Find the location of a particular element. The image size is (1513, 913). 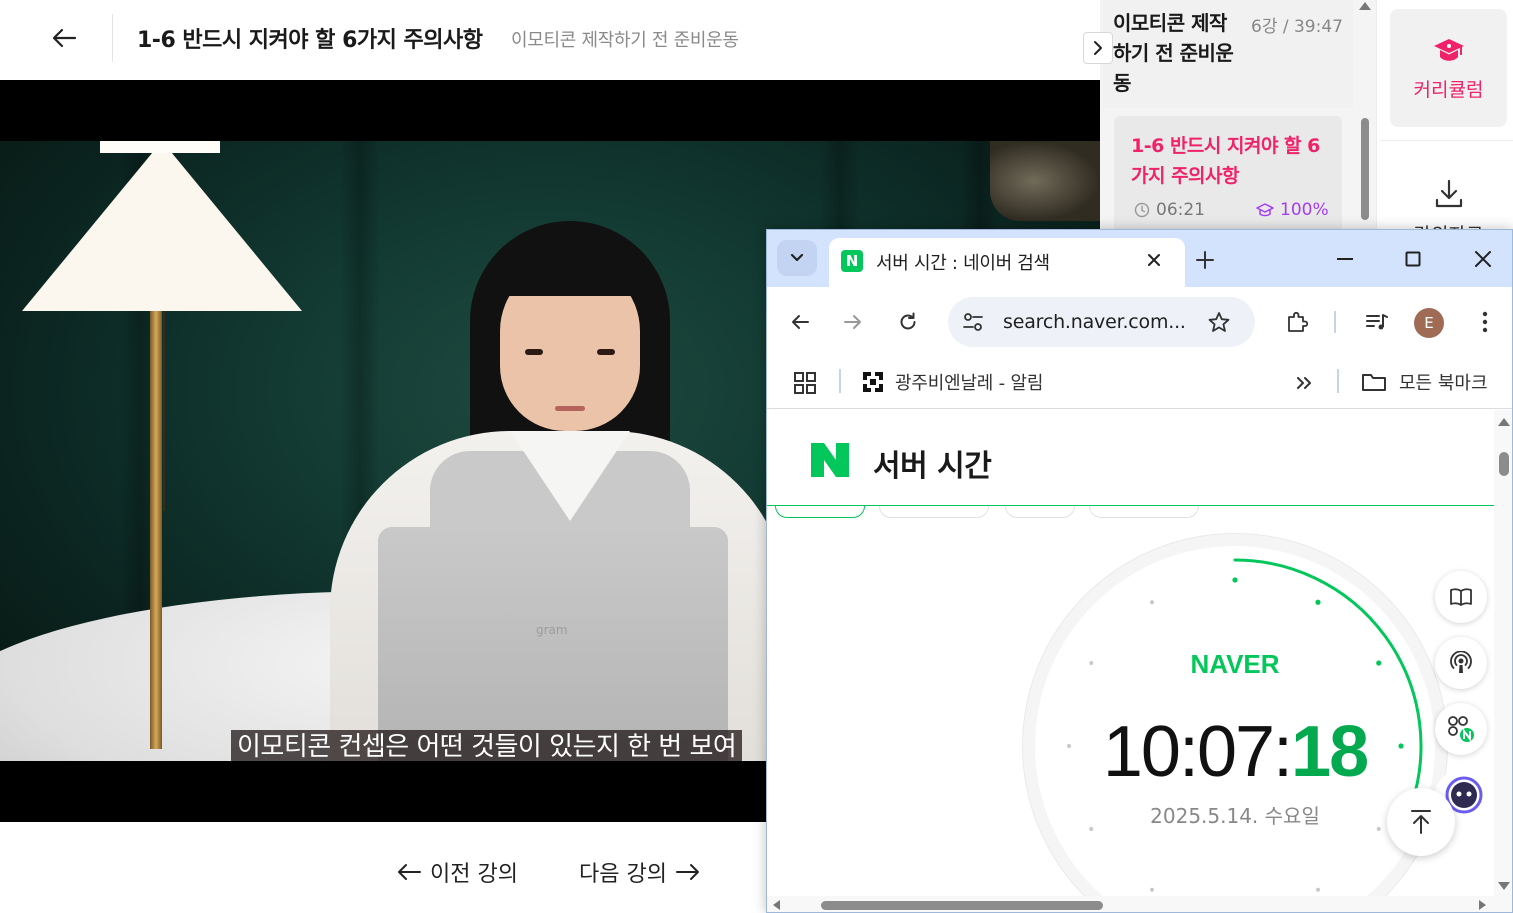

chapter-title: 이모티콘 제작하기 전 준비운동 is located at coordinates (1173, 53).